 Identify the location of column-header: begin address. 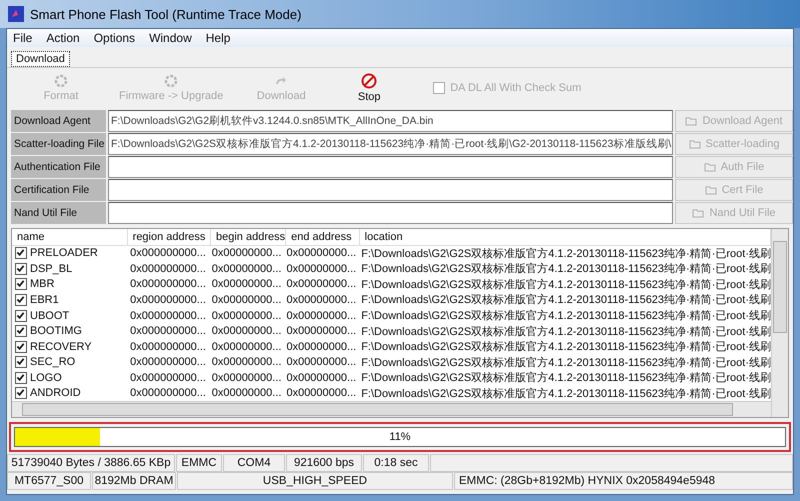
(248, 237).